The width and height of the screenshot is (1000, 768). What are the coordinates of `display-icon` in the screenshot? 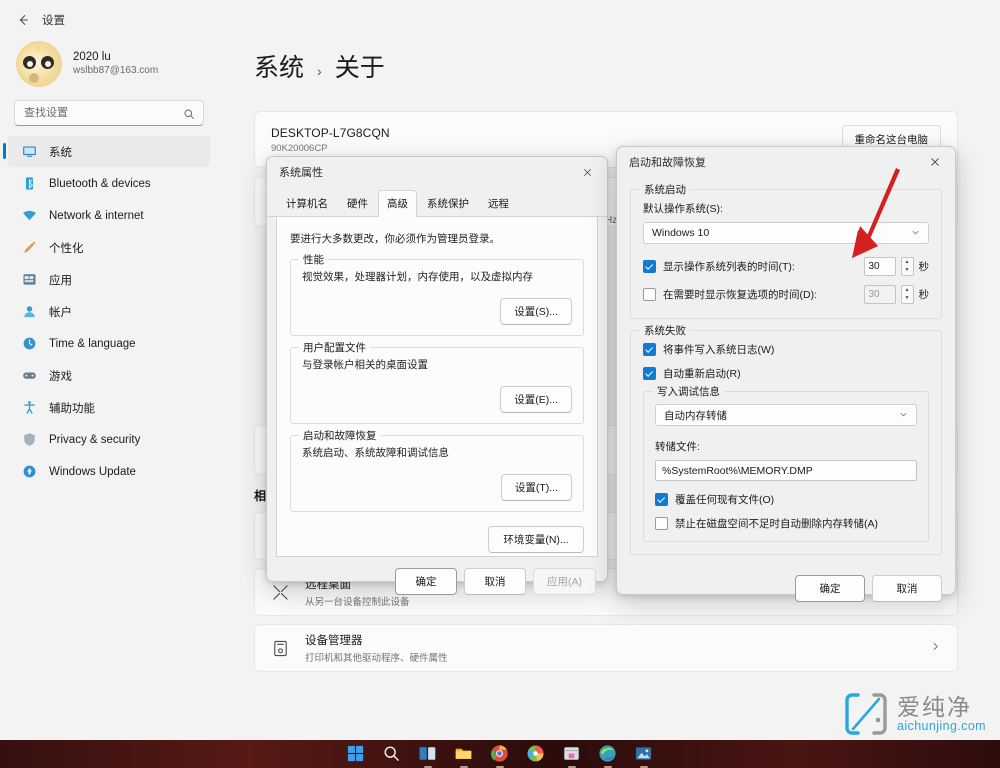 It's located at (29, 152).